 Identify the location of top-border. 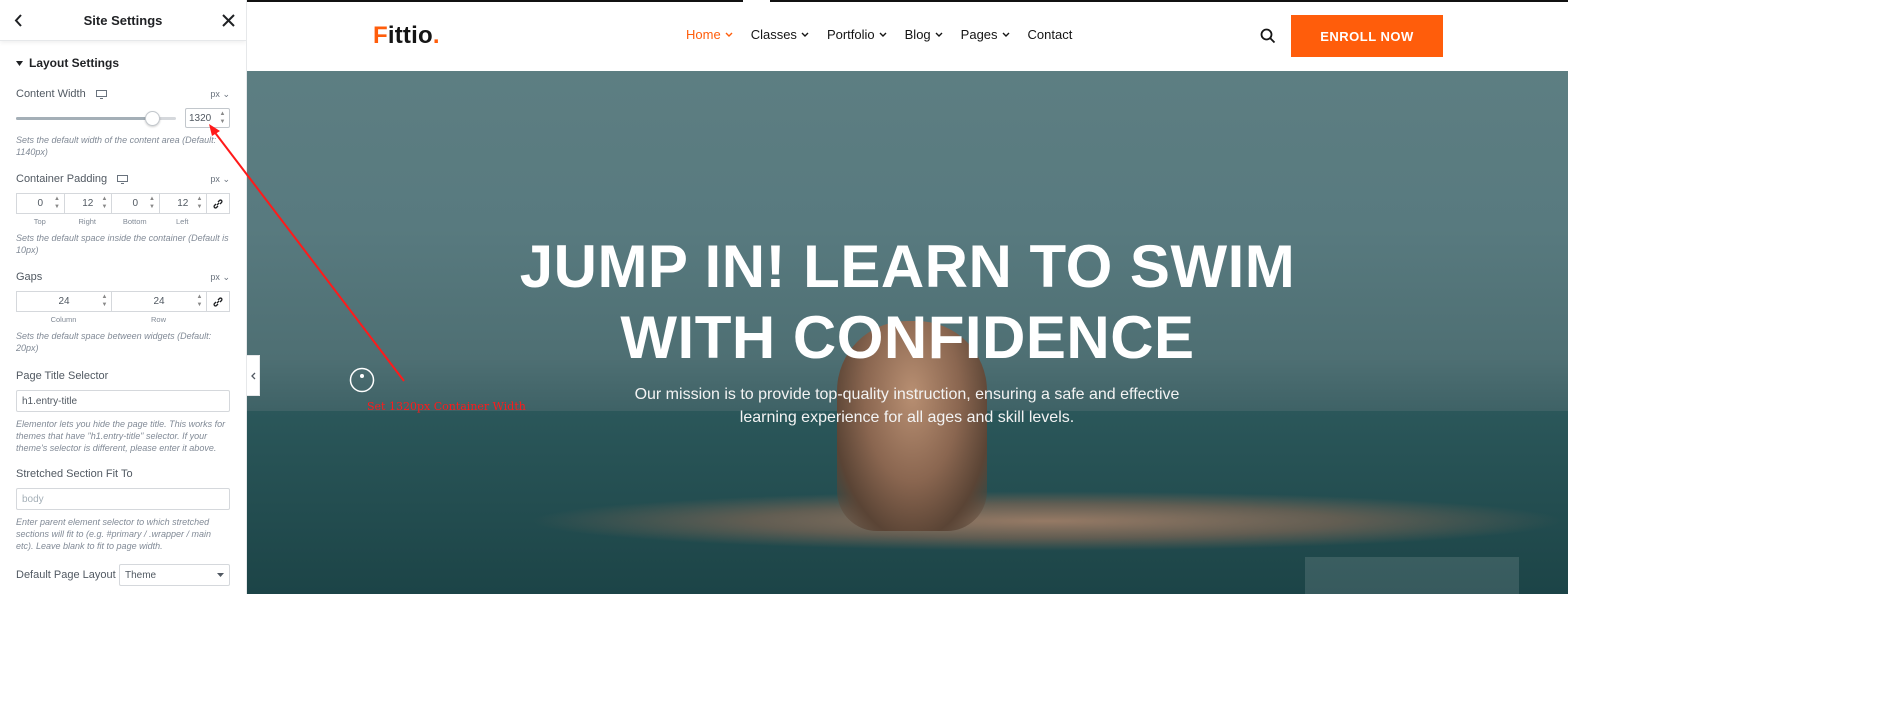
(907, 1).